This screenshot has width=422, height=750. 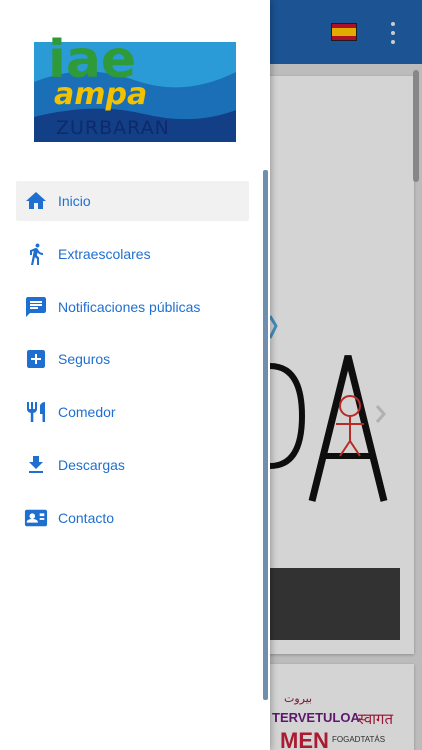 I want to click on menu-item-contacto: Contacto, so click(x=132, y=518).